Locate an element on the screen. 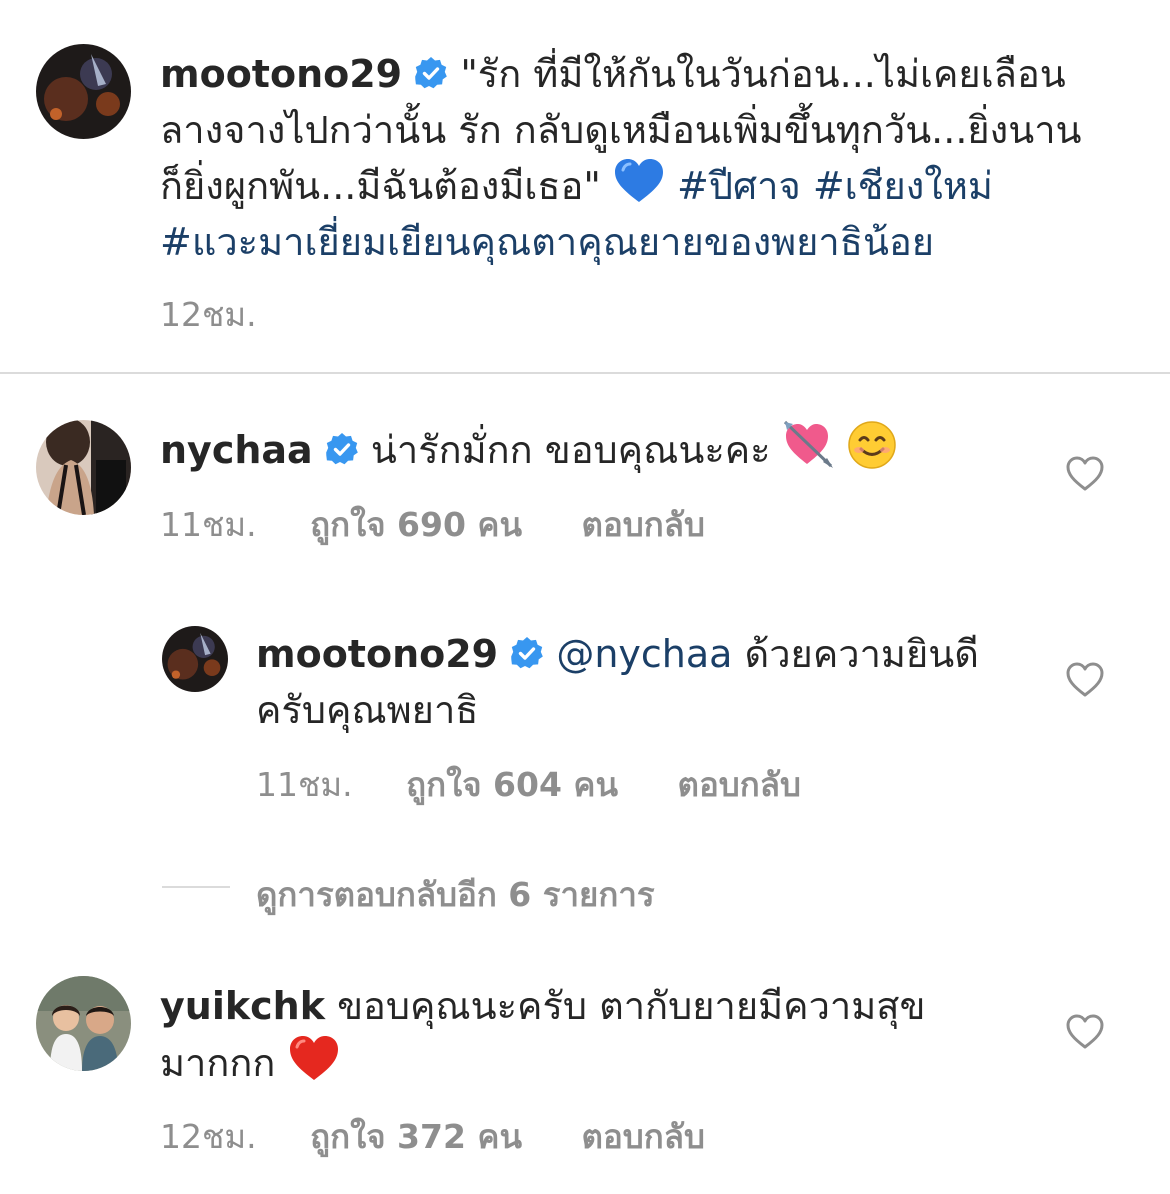  caption-divider is located at coordinates (585, 373).